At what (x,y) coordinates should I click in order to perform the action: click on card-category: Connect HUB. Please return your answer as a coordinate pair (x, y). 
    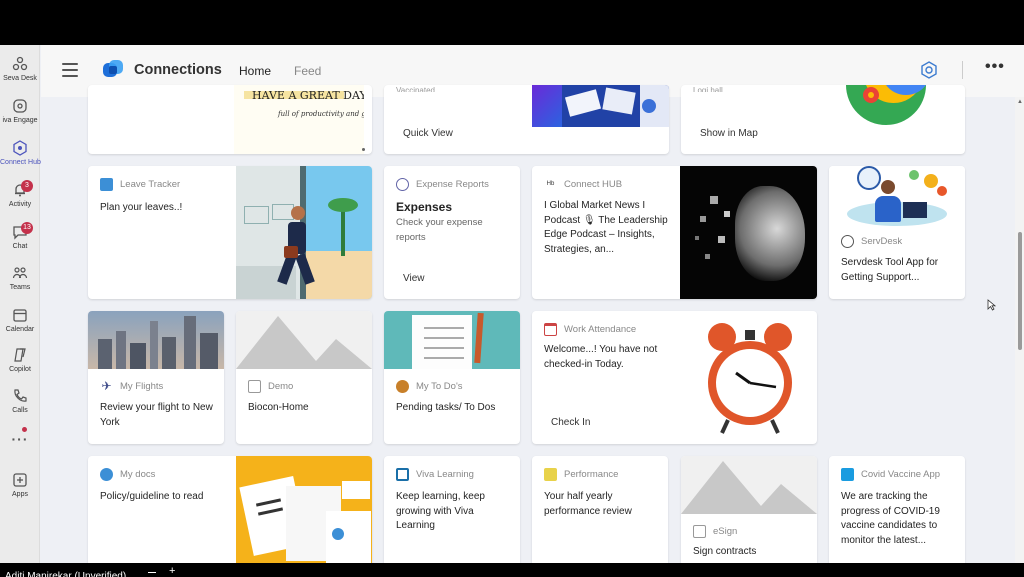
    Looking at the image, I should click on (593, 184).